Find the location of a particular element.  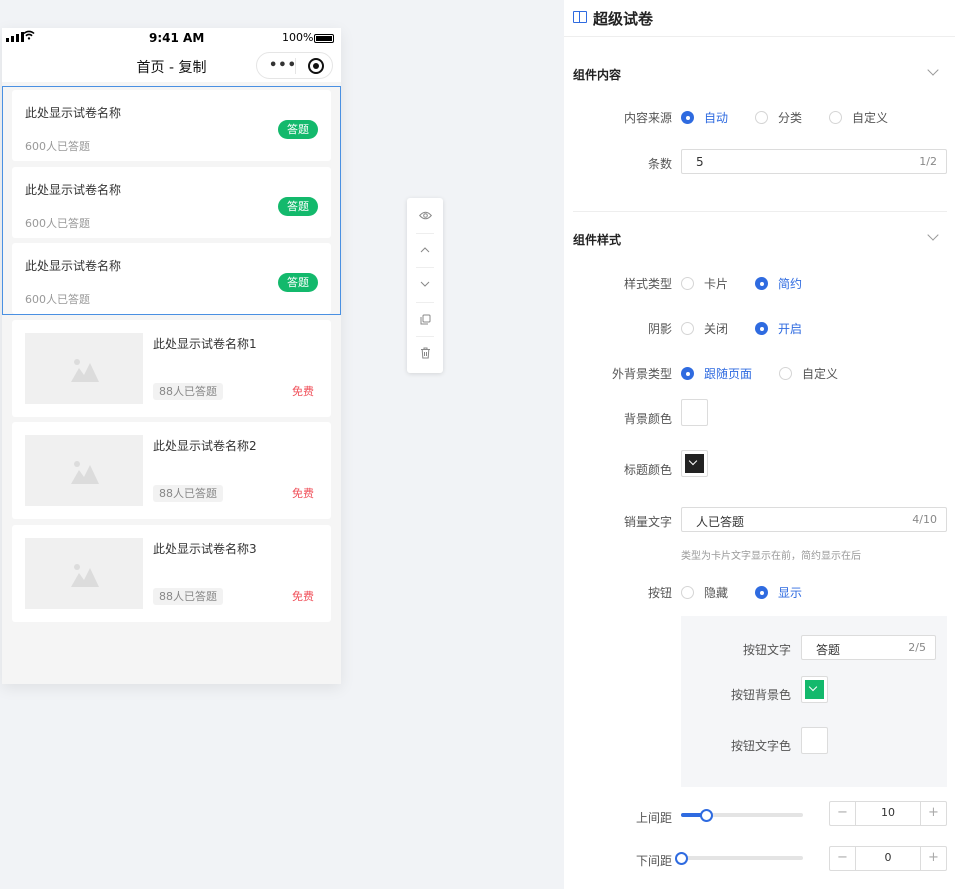

eye-icon is located at coordinates (425, 215).